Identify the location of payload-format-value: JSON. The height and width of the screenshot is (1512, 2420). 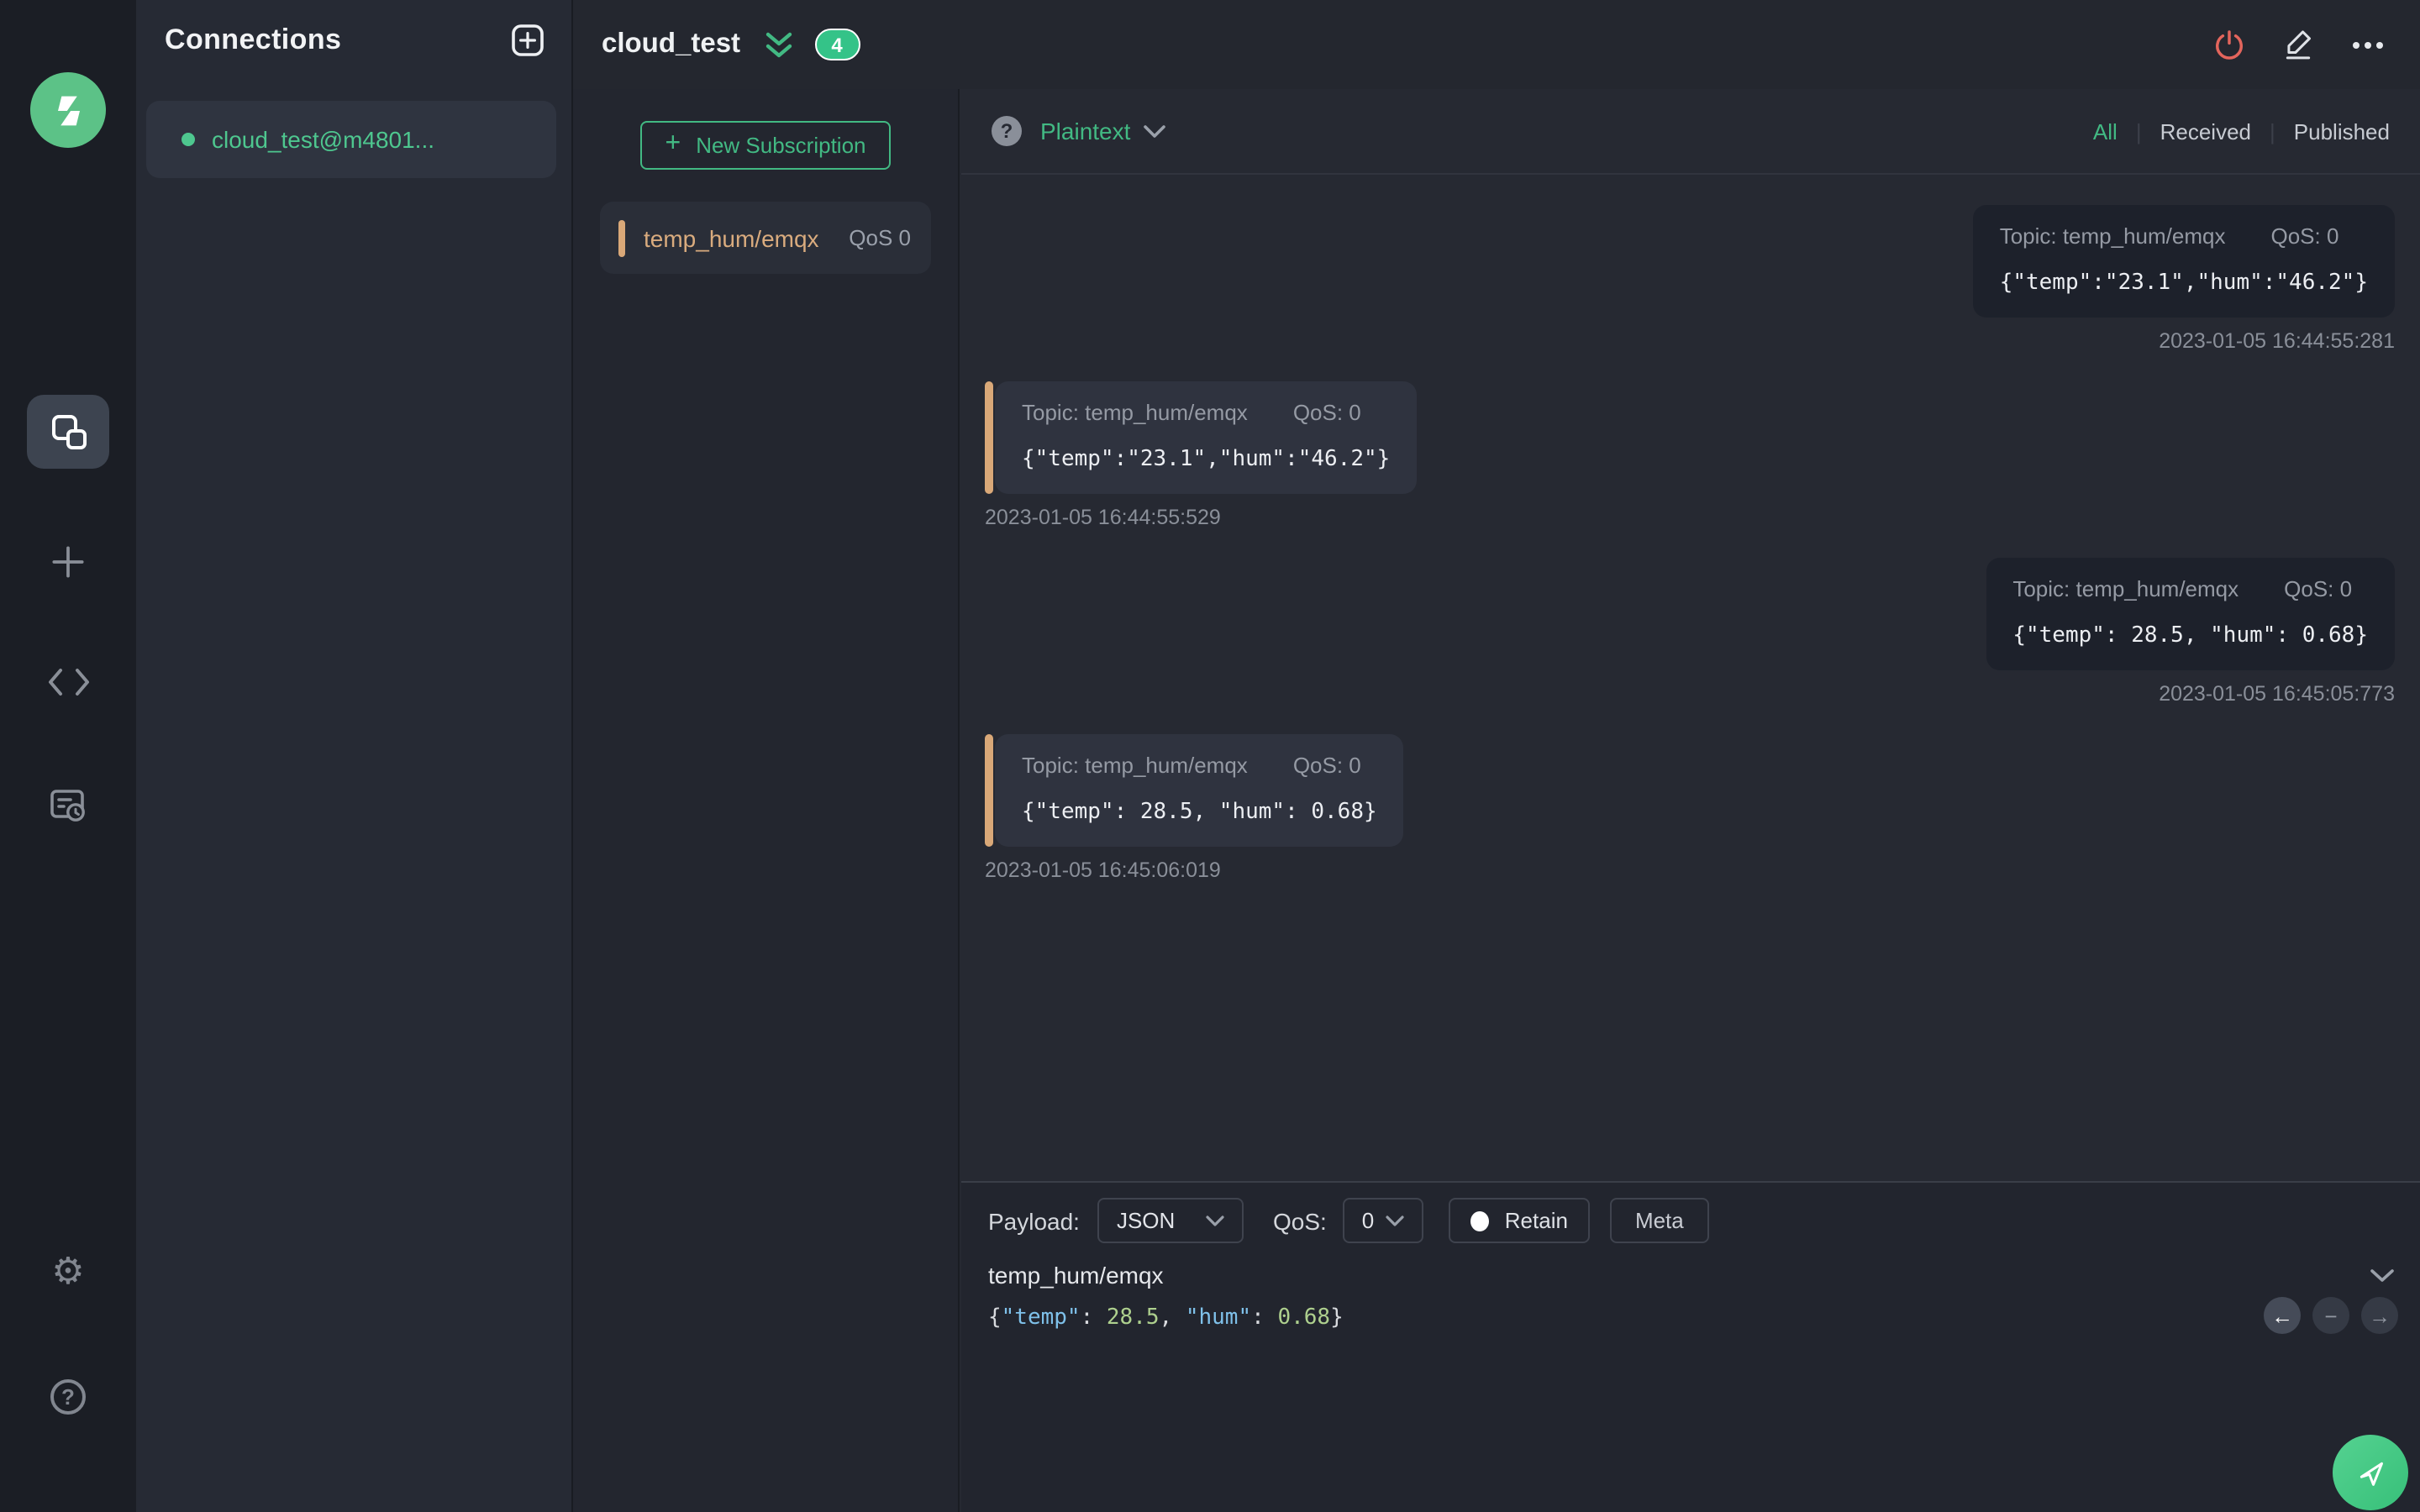
(1146, 1220).